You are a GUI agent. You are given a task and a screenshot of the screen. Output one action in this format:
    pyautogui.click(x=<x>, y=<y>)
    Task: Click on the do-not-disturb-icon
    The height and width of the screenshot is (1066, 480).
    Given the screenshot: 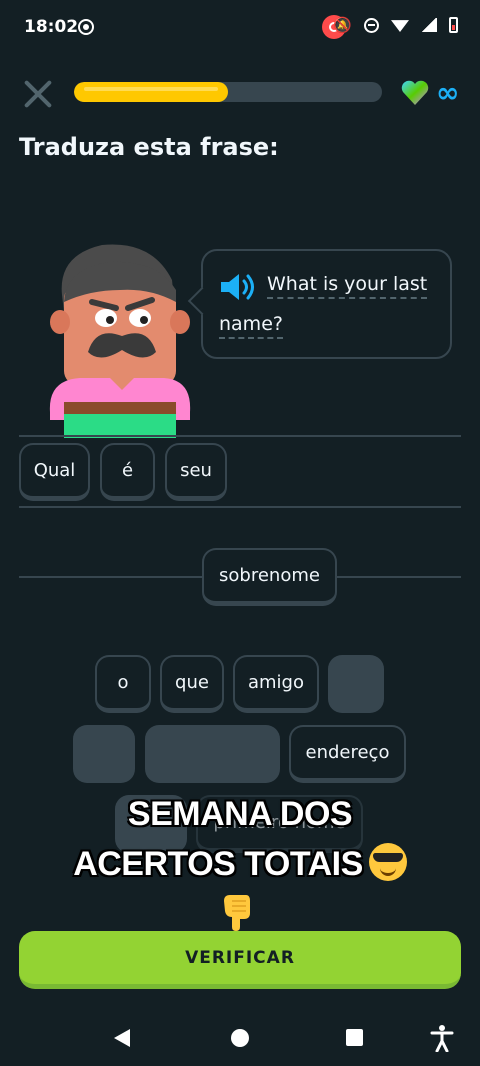 What is the action you would take?
    pyautogui.click(x=371, y=25)
    